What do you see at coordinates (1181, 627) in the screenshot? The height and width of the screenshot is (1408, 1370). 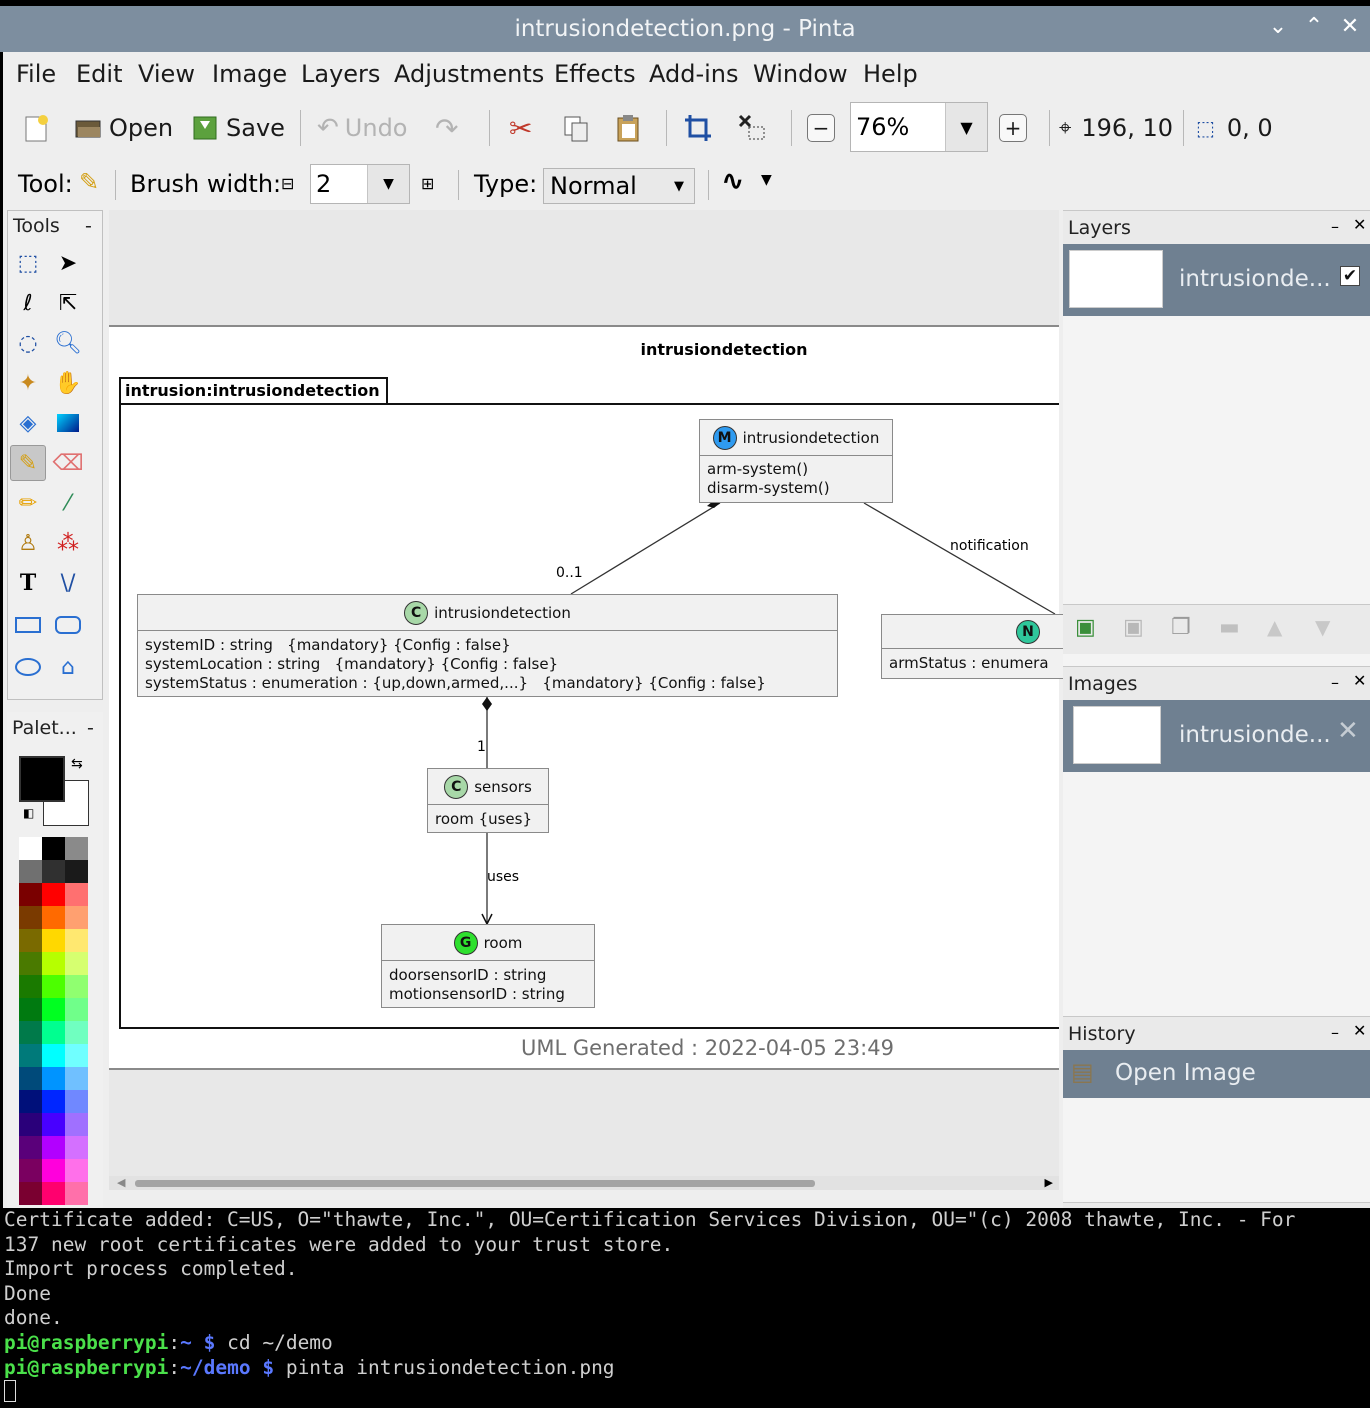 I see `duplicate-layer-icon: ❐` at bounding box center [1181, 627].